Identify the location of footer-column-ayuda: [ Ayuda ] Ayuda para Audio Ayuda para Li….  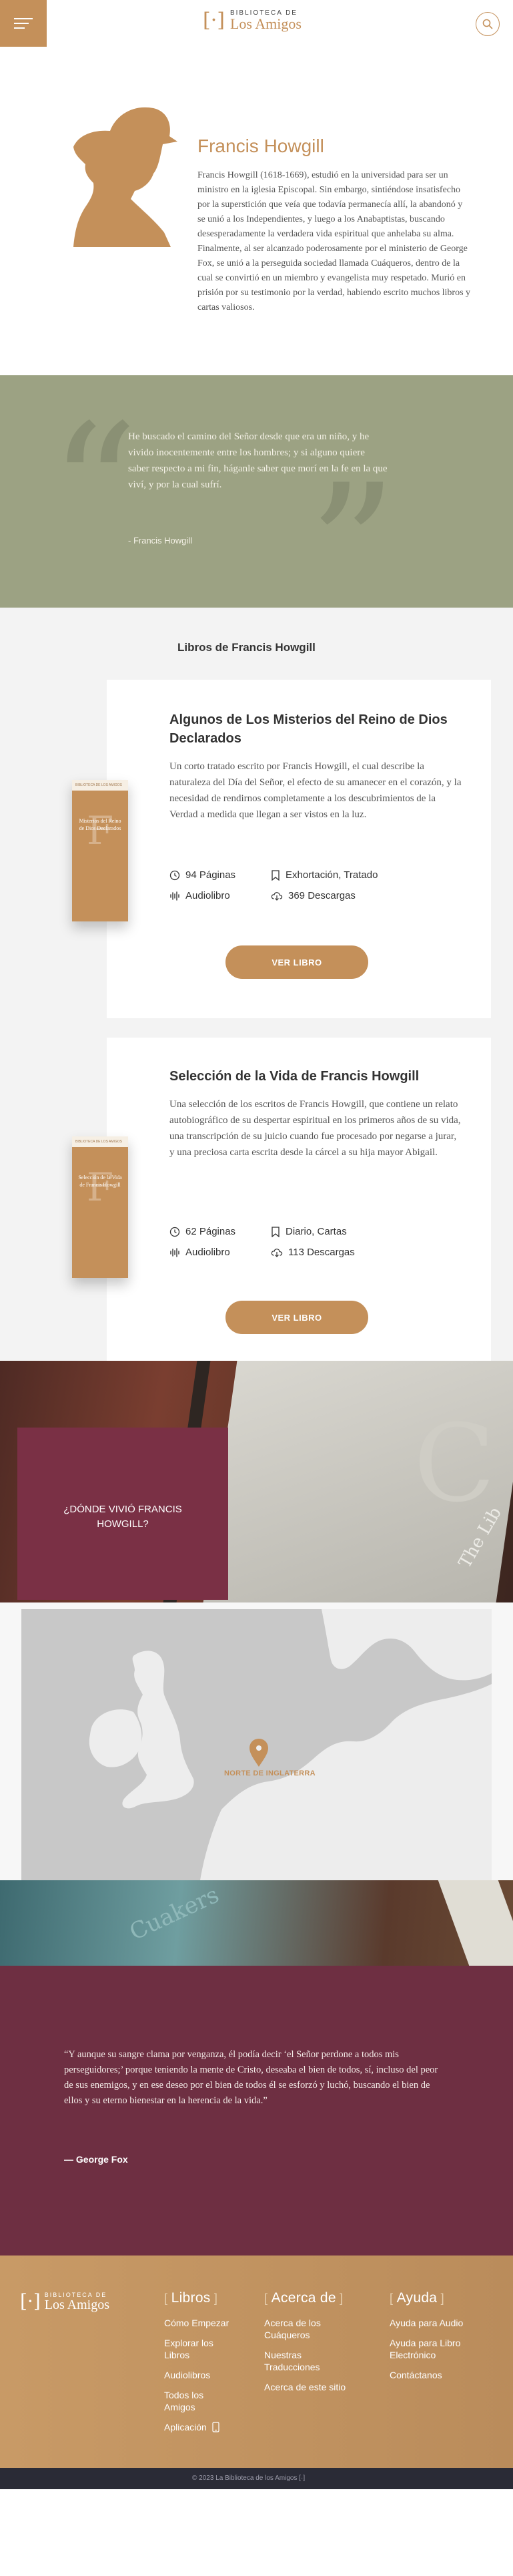
(443, 2339).